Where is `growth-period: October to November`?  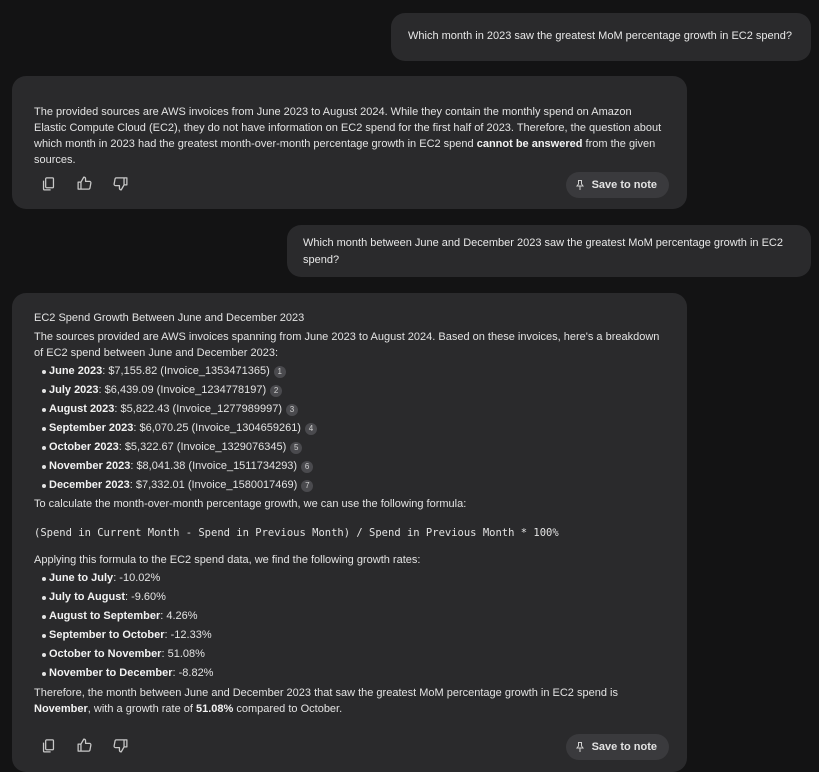 growth-period: October to November is located at coordinates (105, 654).